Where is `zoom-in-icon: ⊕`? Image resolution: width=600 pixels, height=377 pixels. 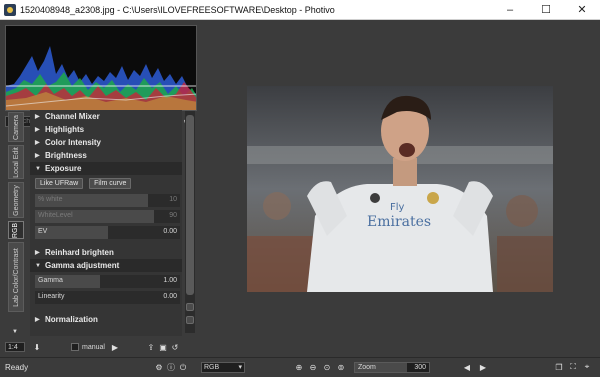
zoom-in-icon: ⊕ is located at coordinates (299, 367).